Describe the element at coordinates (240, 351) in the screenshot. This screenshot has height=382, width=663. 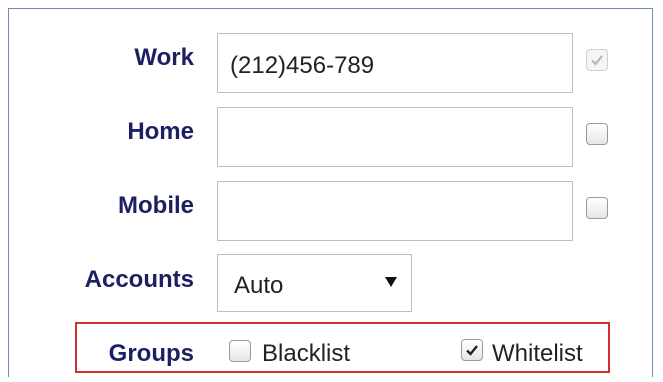
I see `blacklist-checkbox` at that location.